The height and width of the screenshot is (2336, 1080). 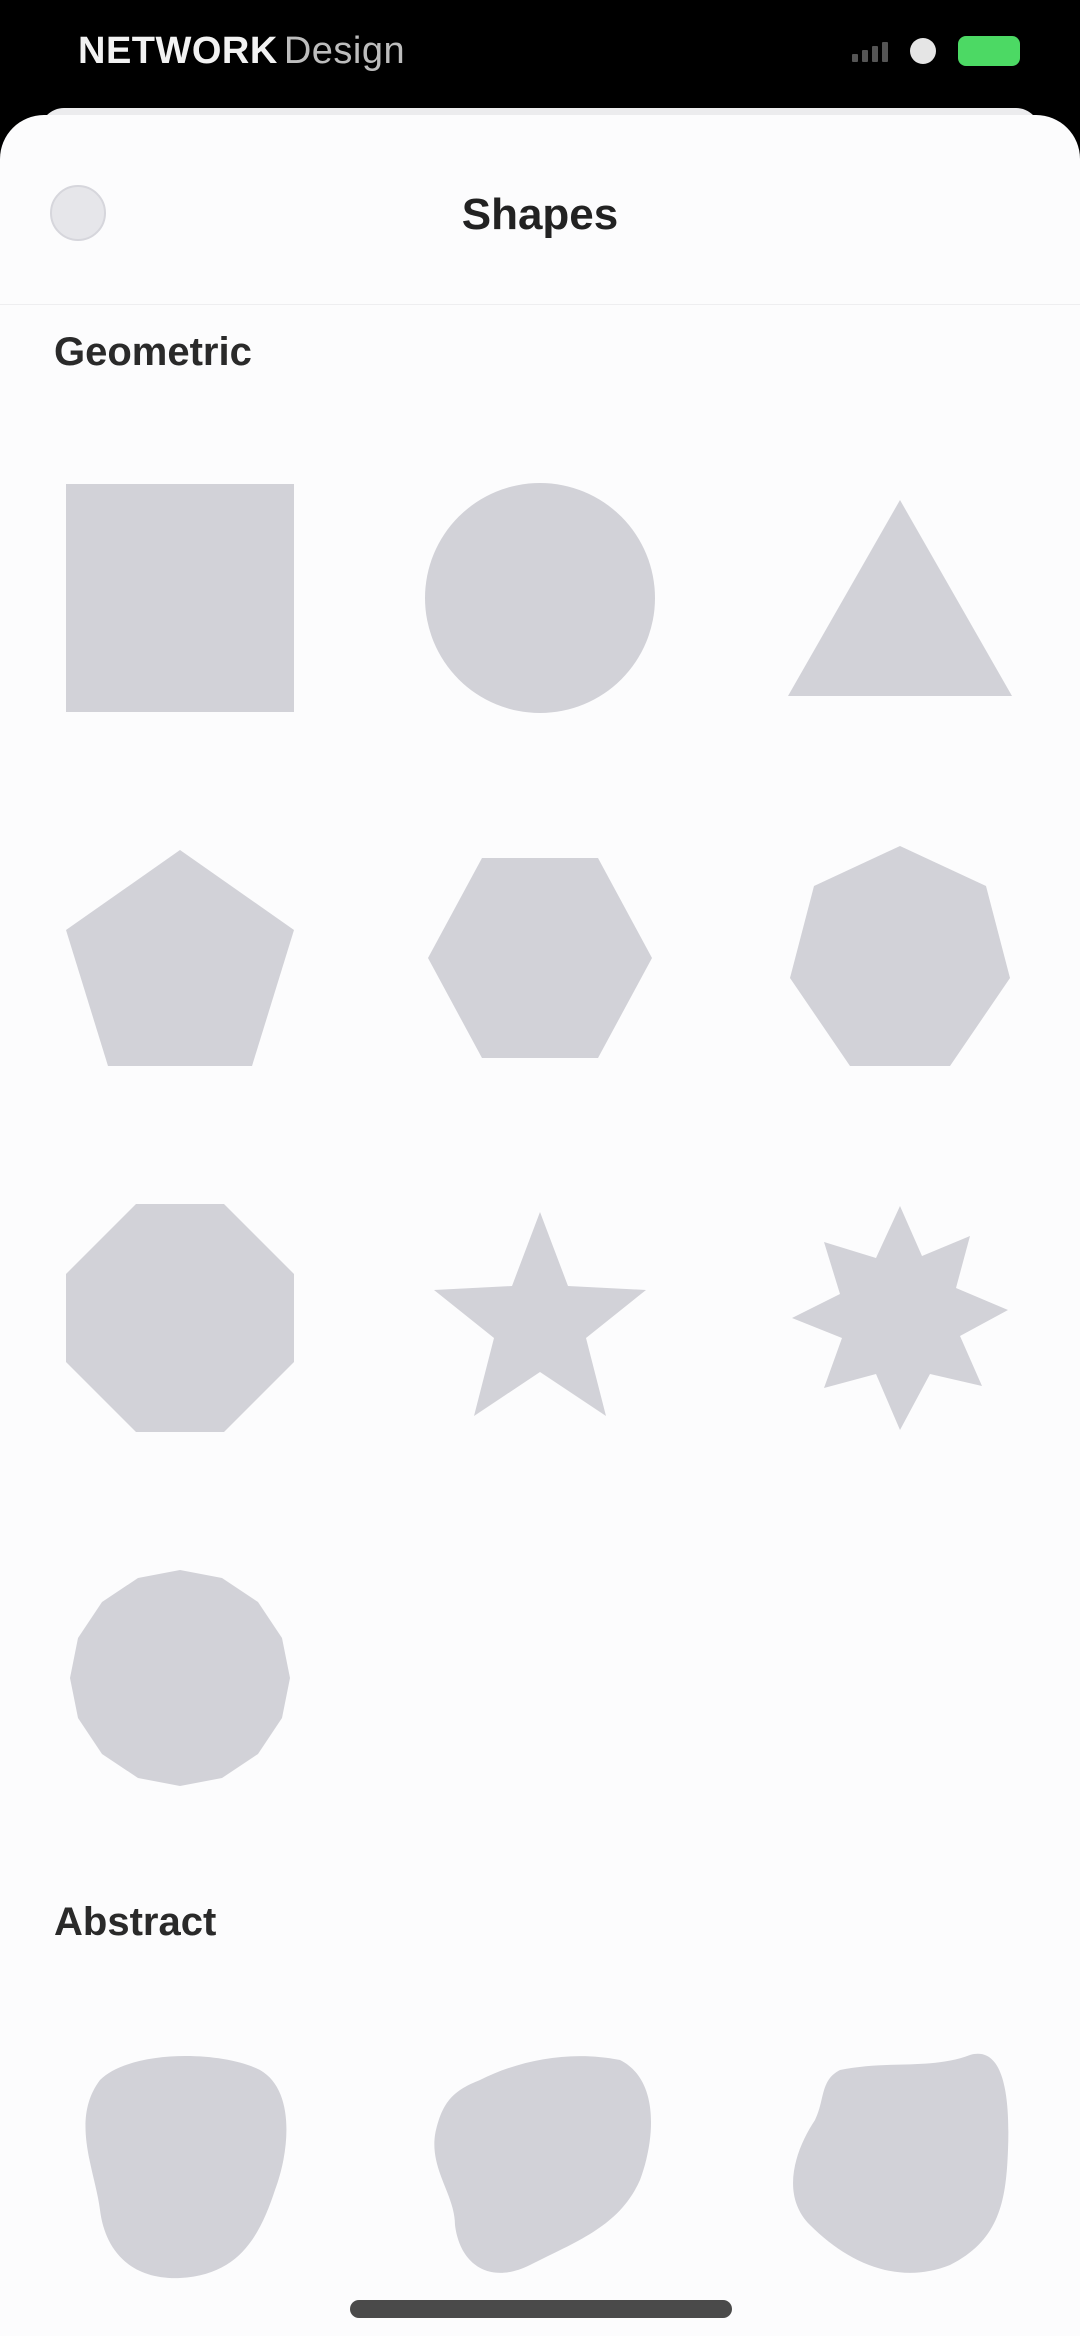 I want to click on shape-star, so click(x=540, y=1318).